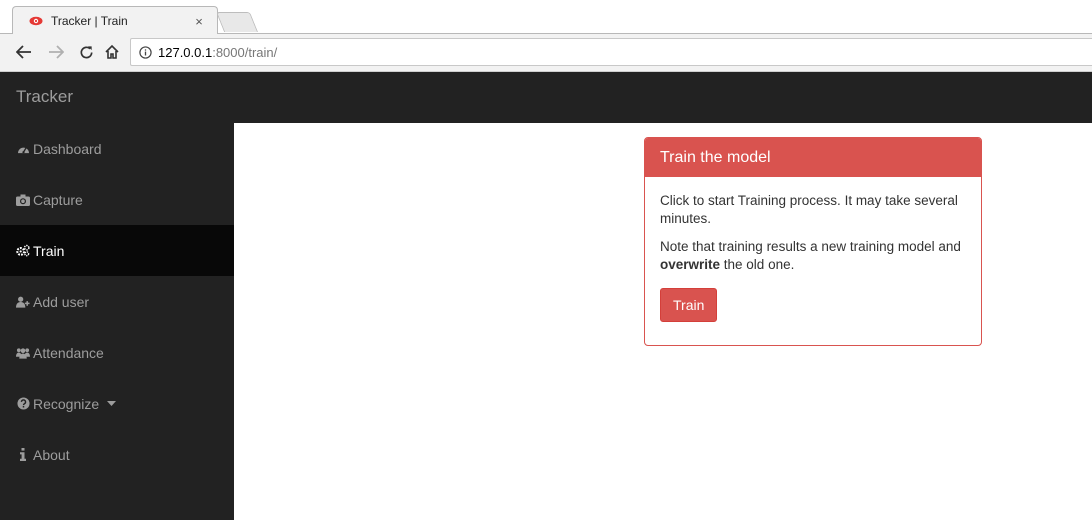 This screenshot has width=1092, height=520. I want to click on eye-icon, so click(36, 21).